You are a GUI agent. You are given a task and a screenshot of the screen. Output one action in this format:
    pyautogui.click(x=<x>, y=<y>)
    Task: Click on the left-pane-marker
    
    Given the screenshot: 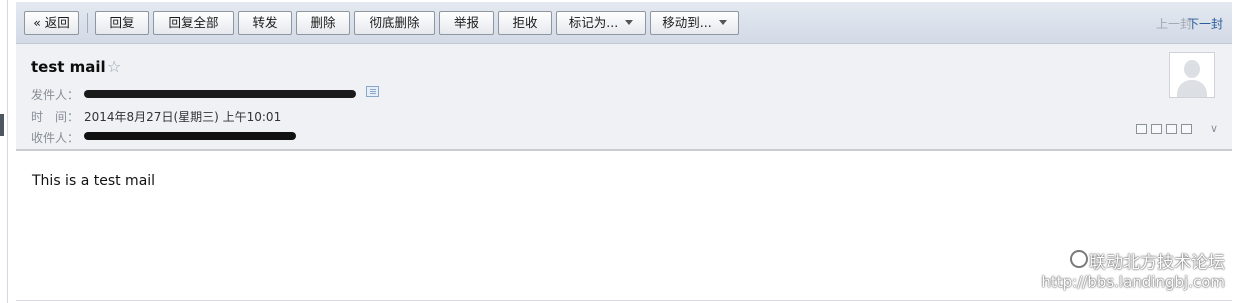 What is the action you would take?
    pyautogui.click(x=2, y=125)
    